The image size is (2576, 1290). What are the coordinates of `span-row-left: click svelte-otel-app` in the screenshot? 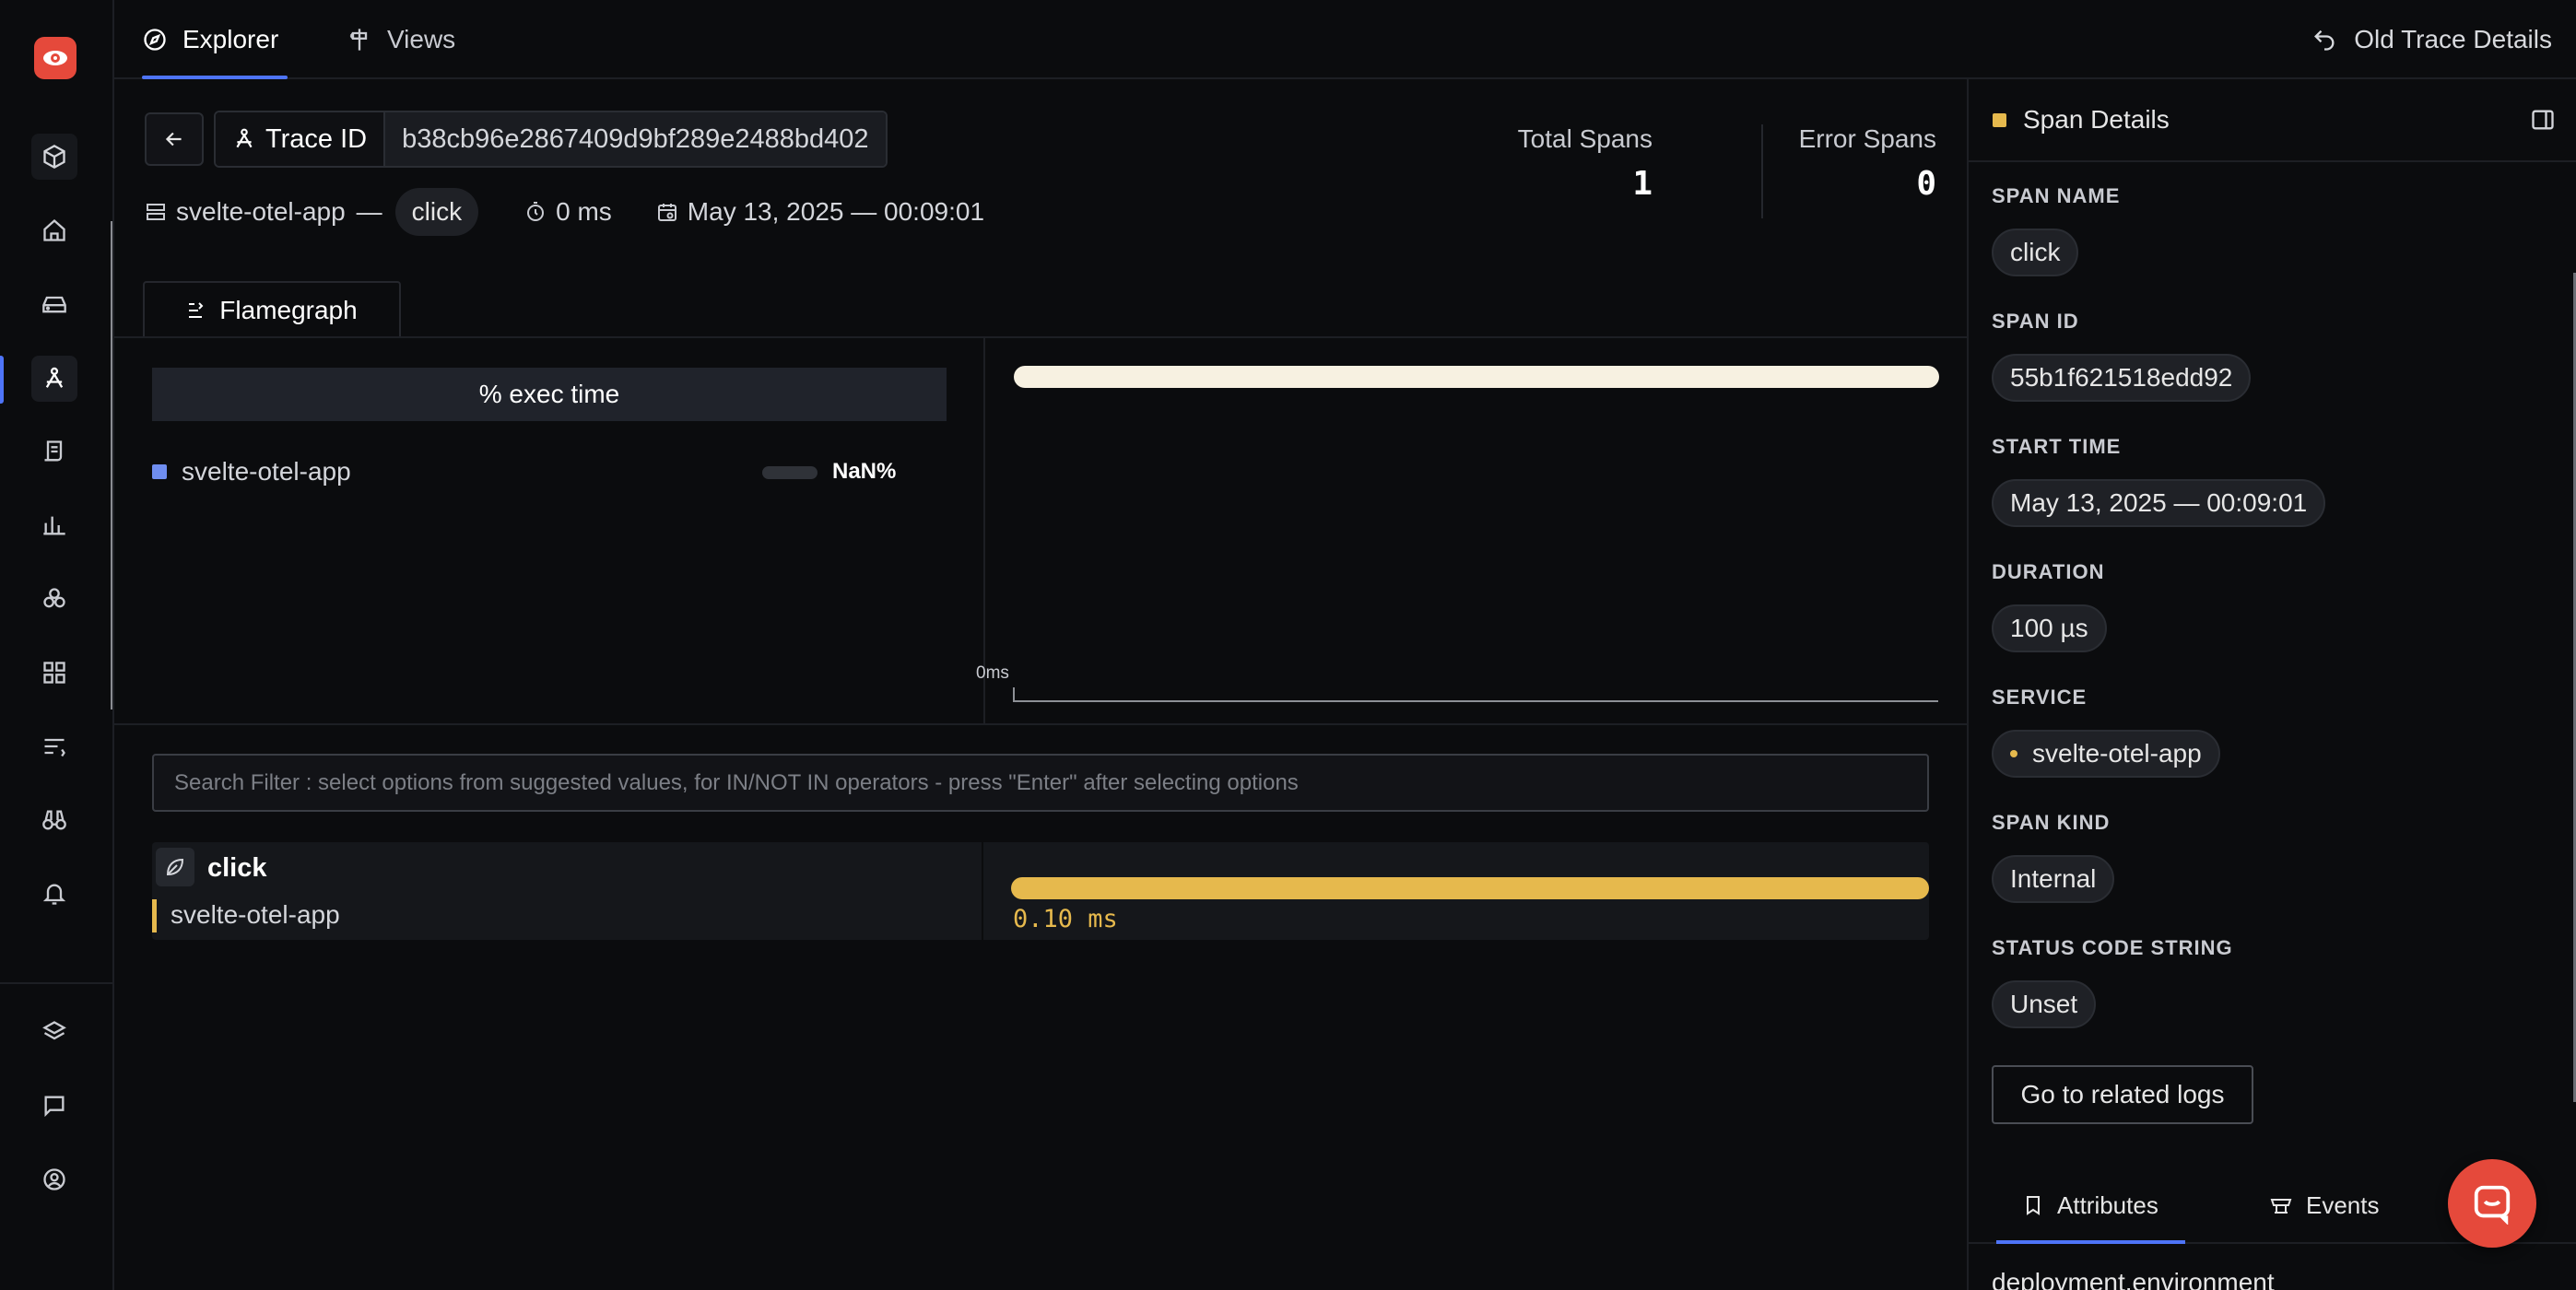 It's located at (567, 891).